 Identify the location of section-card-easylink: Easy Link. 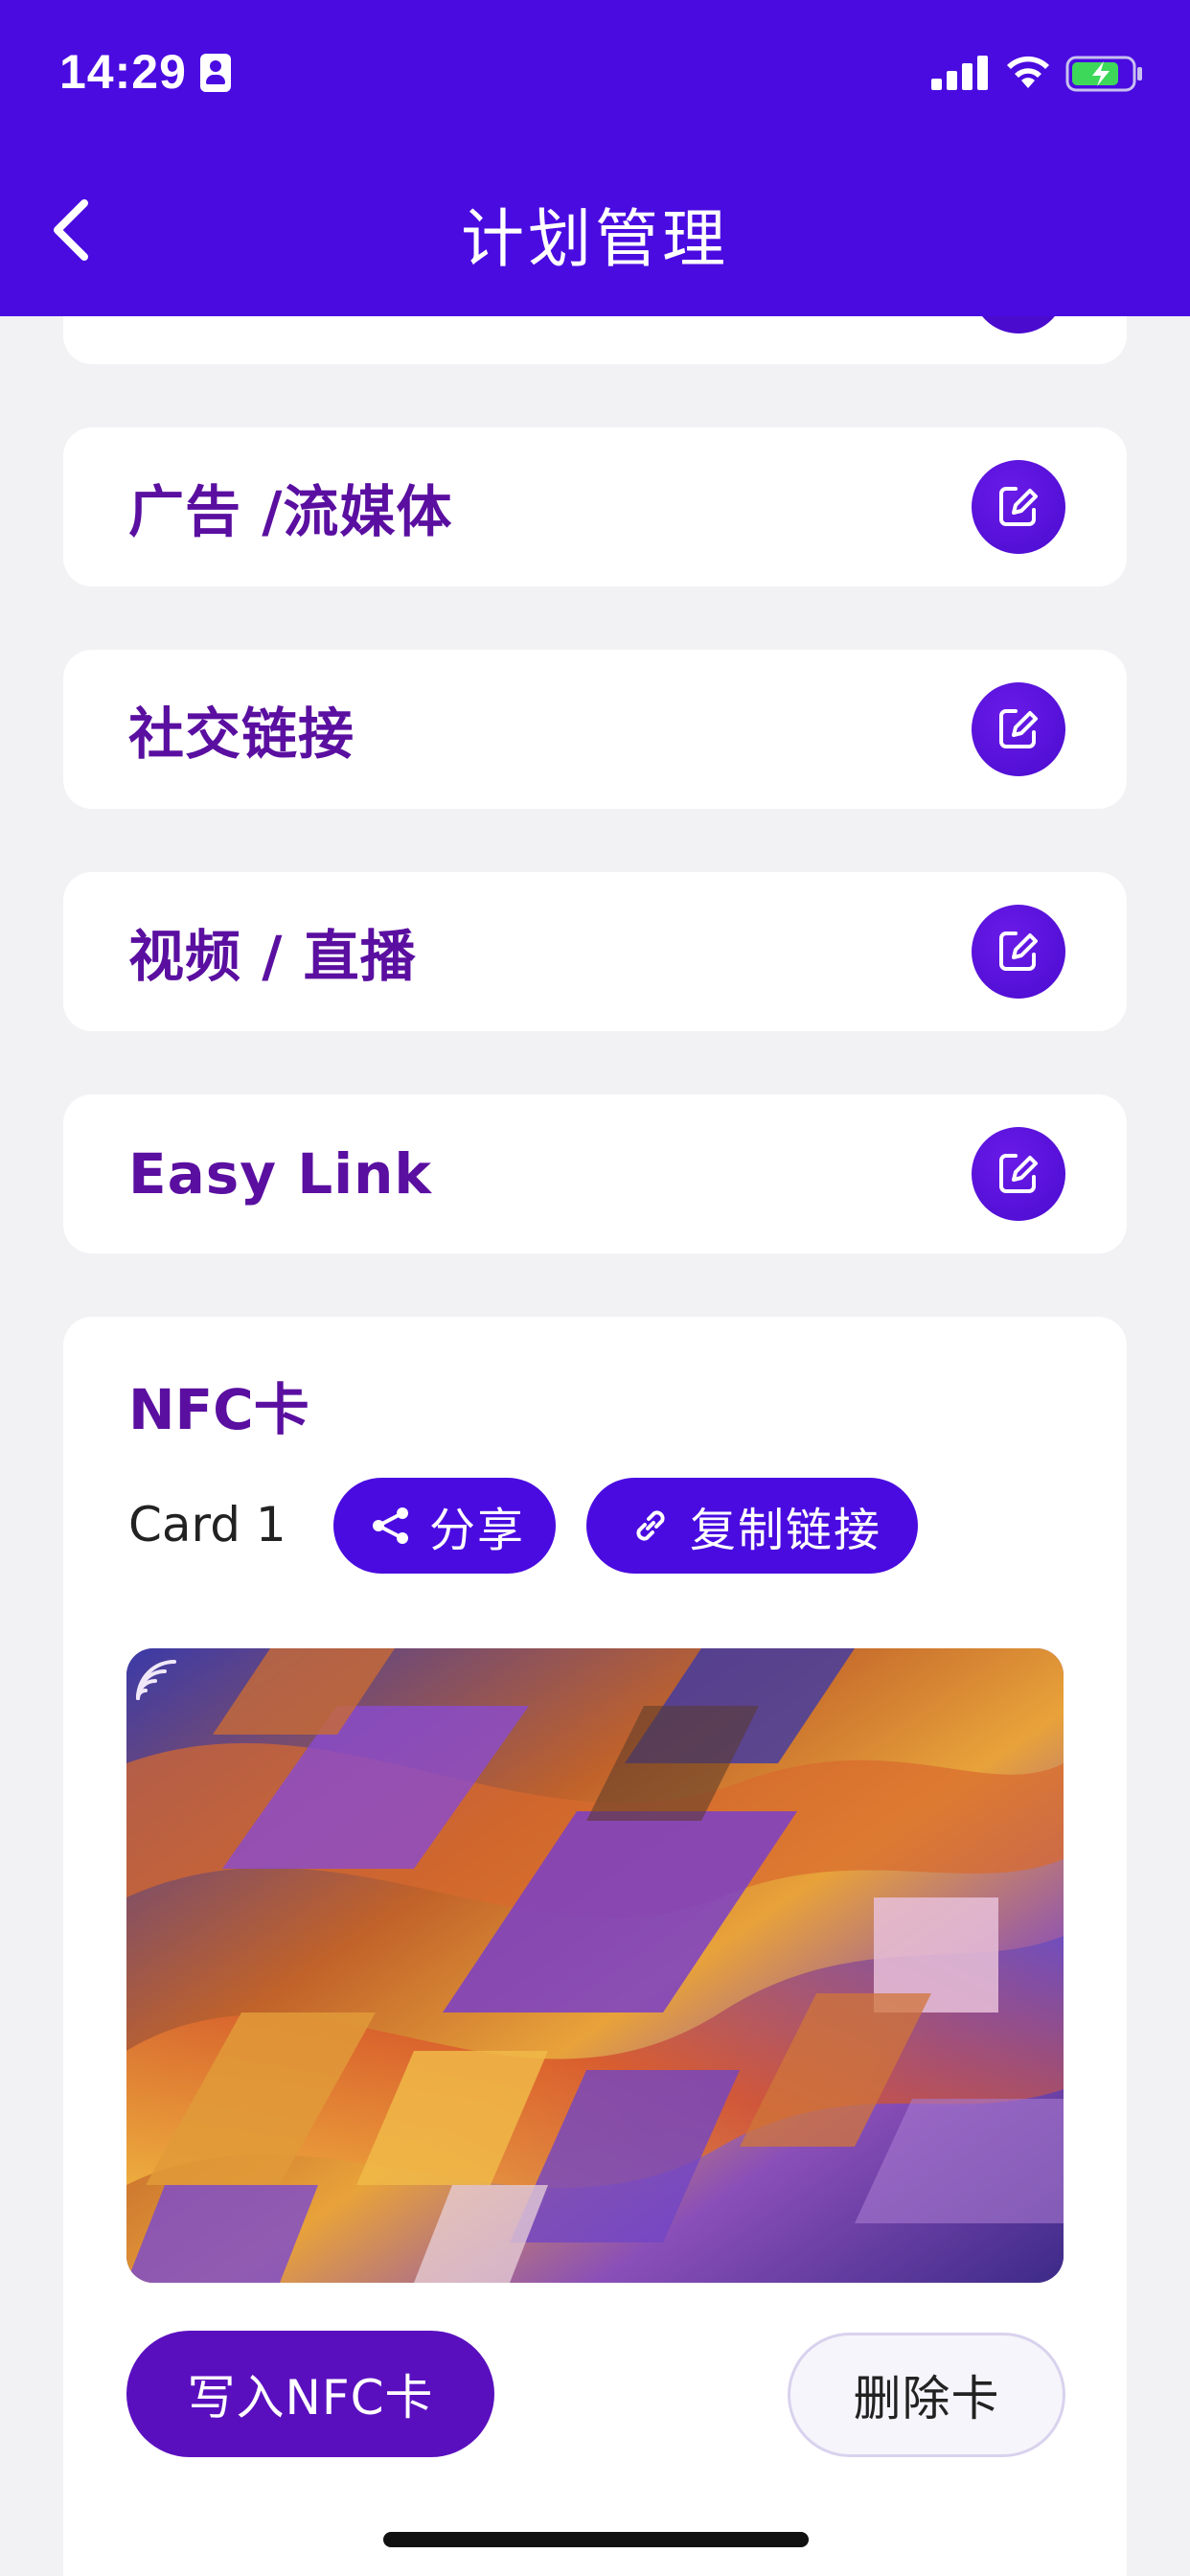
(595, 1174).